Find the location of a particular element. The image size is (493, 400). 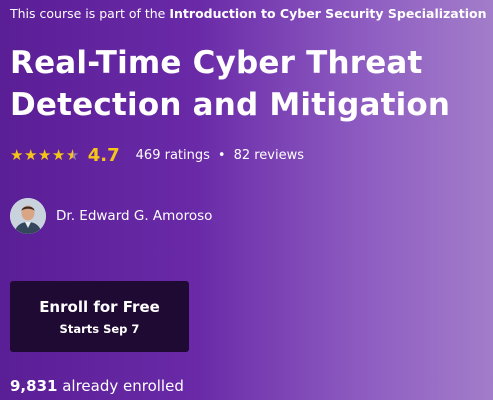

half-star-icon: ★ is located at coordinates (72, 154).